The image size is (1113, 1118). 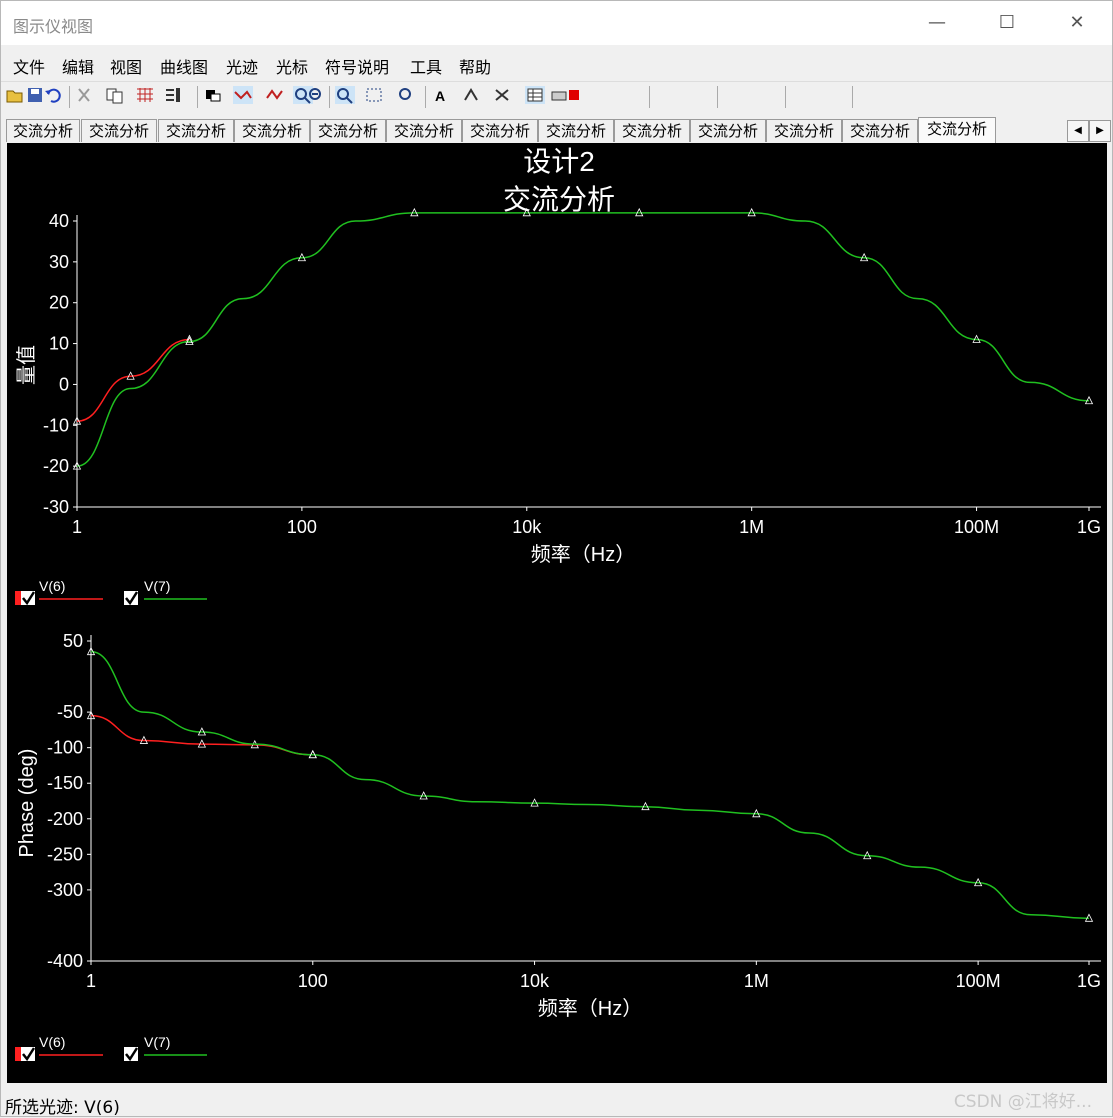 What do you see at coordinates (29, 66) in the screenshot?
I see `menu-file: 文件` at bounding box center [29, 66].